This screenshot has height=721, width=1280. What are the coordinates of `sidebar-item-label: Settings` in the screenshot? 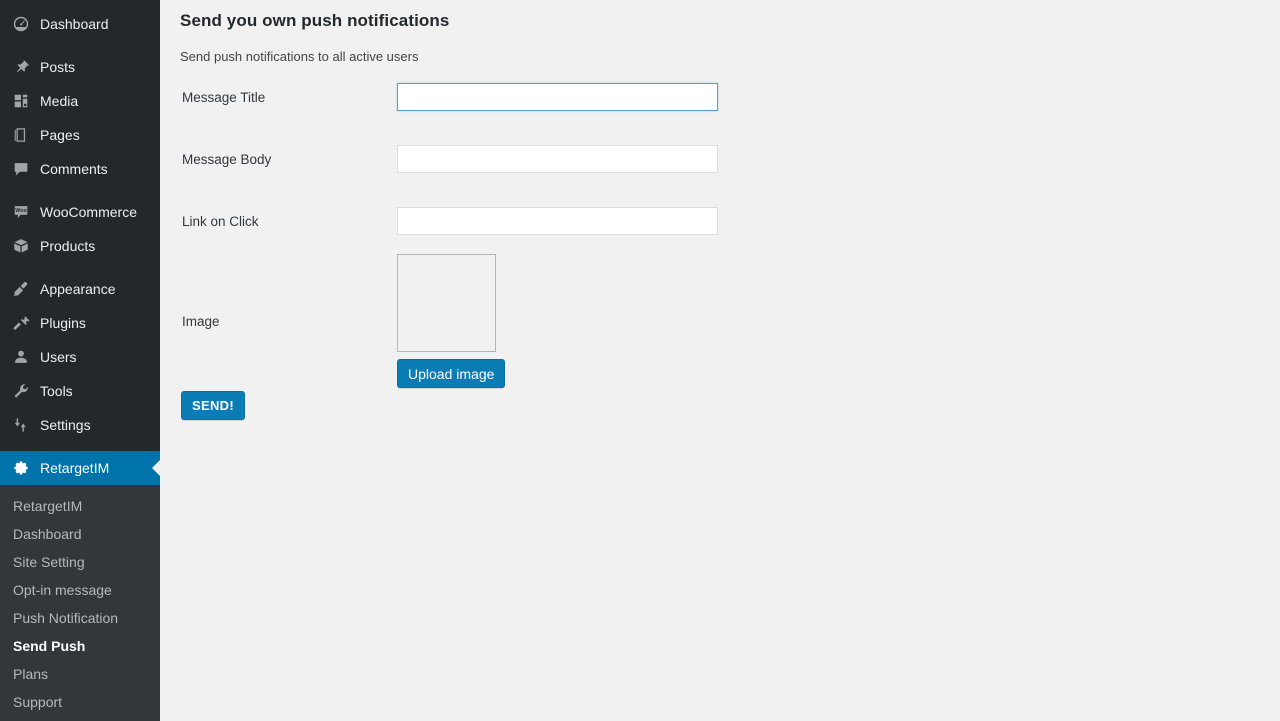 It's located at (65, 425).